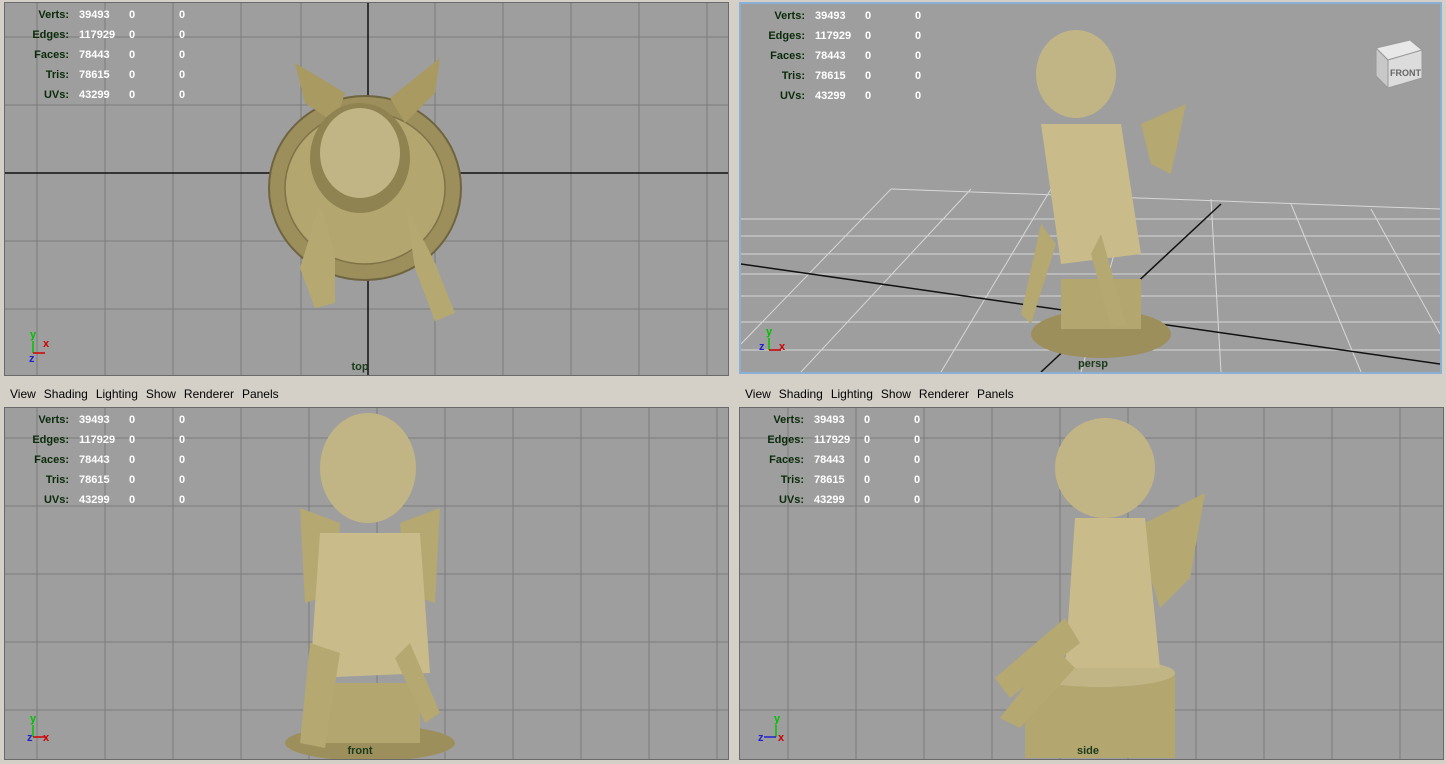  What do you see at coordinates (771, 728) in the screenshot?
I see `axis-indicator: y z x` at bounding box center [771, 728].